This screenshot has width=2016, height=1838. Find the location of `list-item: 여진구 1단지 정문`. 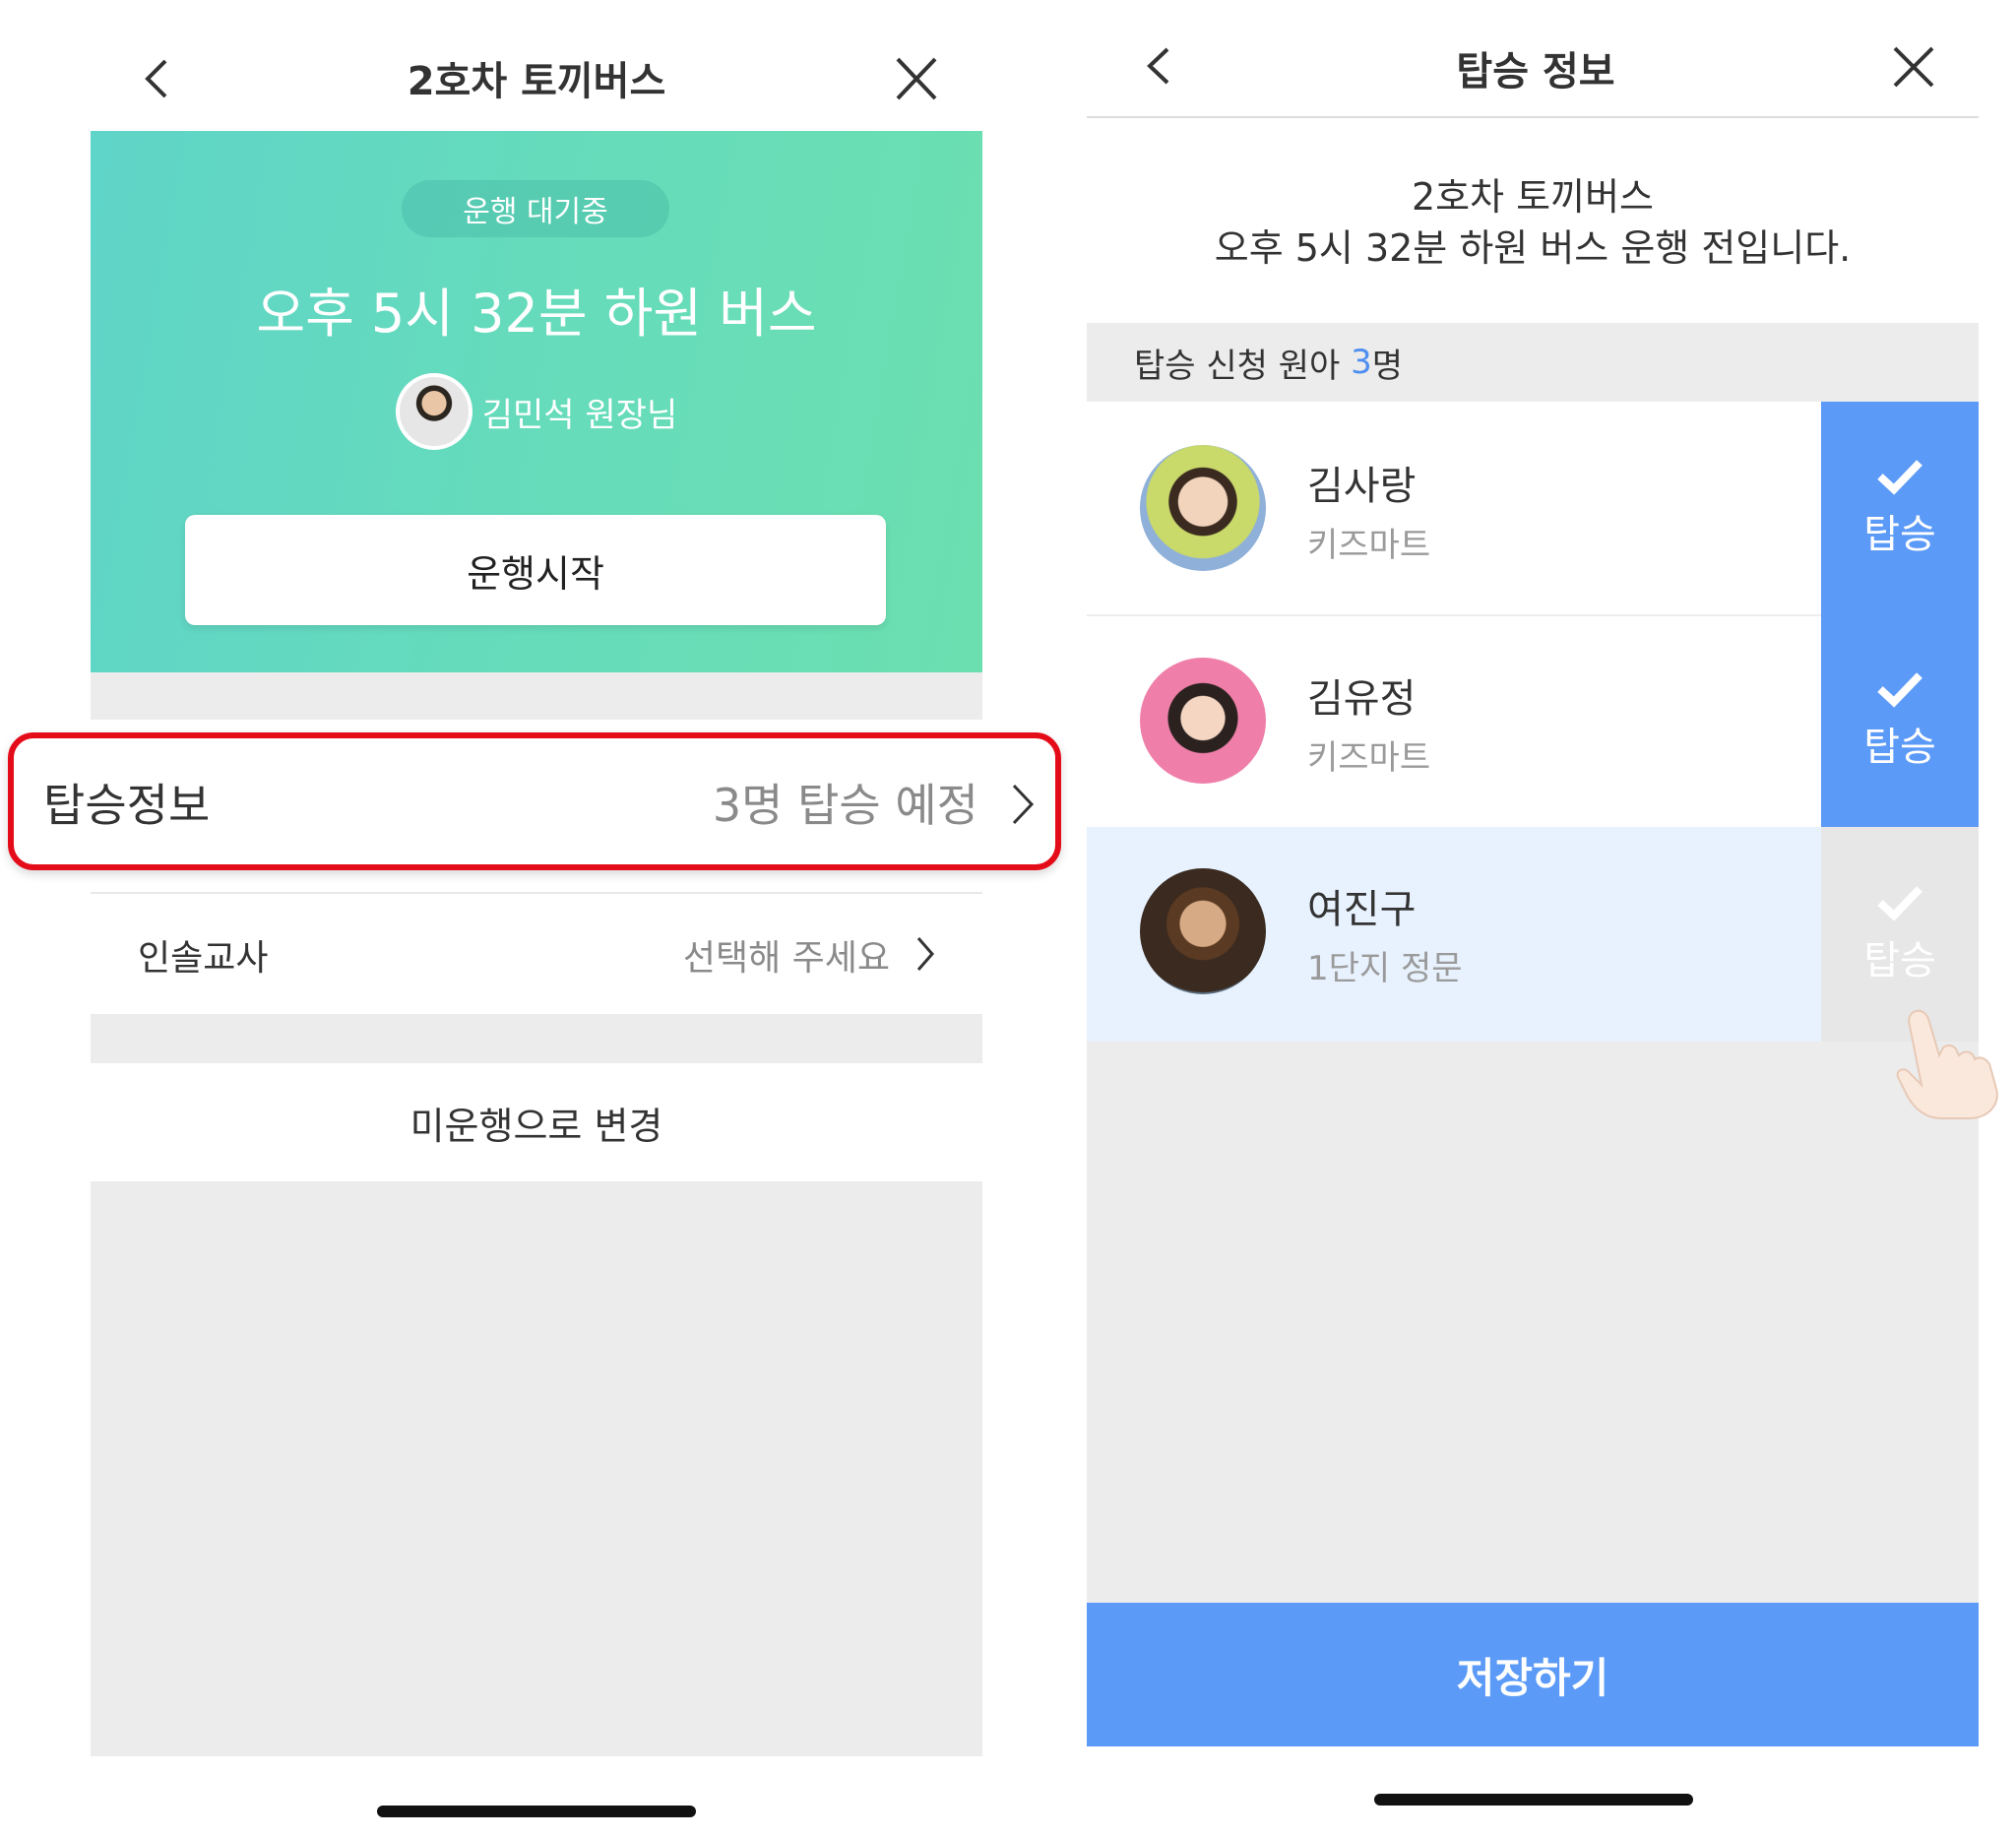

list-item: 여진구 1단지 정문 is located at coordinates (1454, 934).